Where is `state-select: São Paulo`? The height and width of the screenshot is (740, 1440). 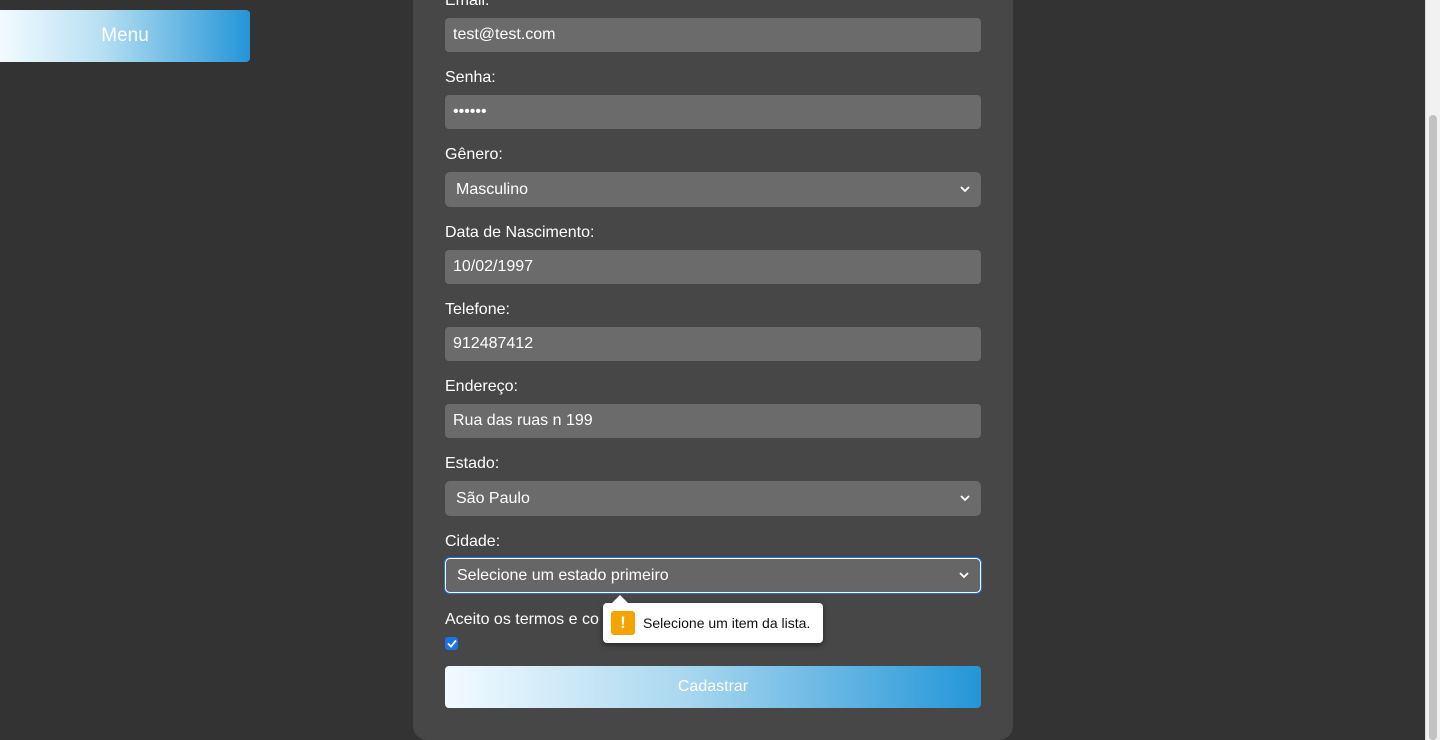 state-select: São Paulo is located at coordinates (713, 498).